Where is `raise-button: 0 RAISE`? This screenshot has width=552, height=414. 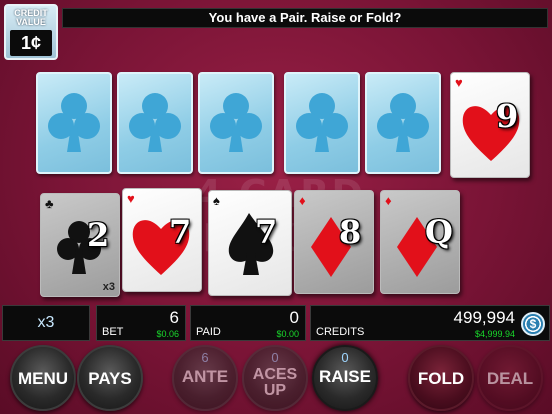
raise-button: 0 RAISE is located at coordinates (345, 378).